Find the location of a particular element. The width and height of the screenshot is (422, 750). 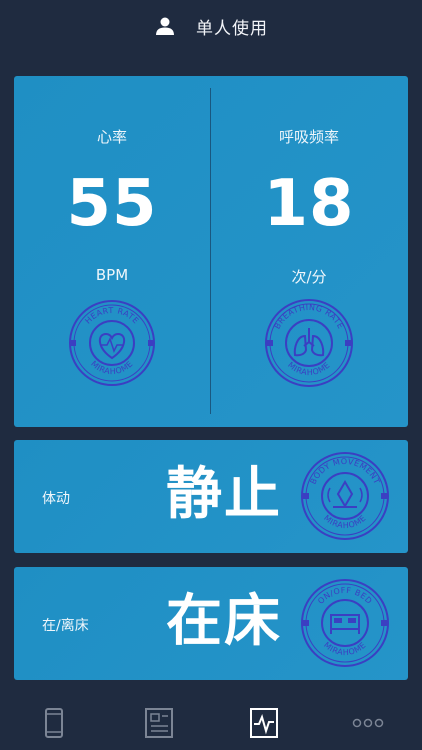

tab-report is located at coordinates (159, 723).